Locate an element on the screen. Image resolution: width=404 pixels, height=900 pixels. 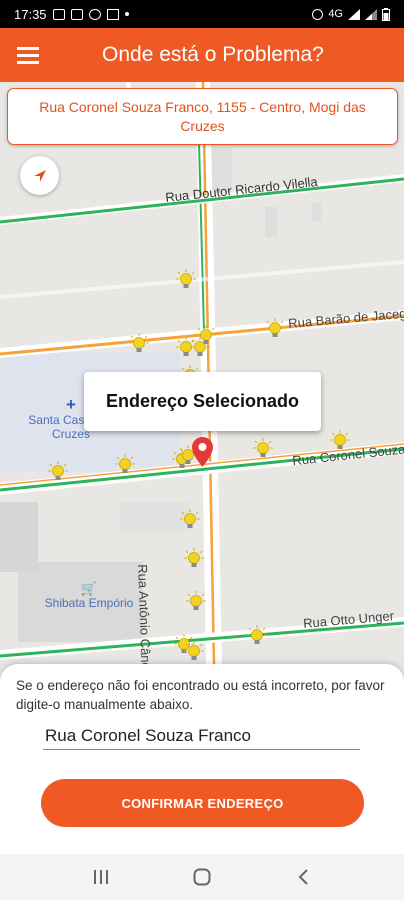
recent-apps-icon is located at coordinates (100, 877).